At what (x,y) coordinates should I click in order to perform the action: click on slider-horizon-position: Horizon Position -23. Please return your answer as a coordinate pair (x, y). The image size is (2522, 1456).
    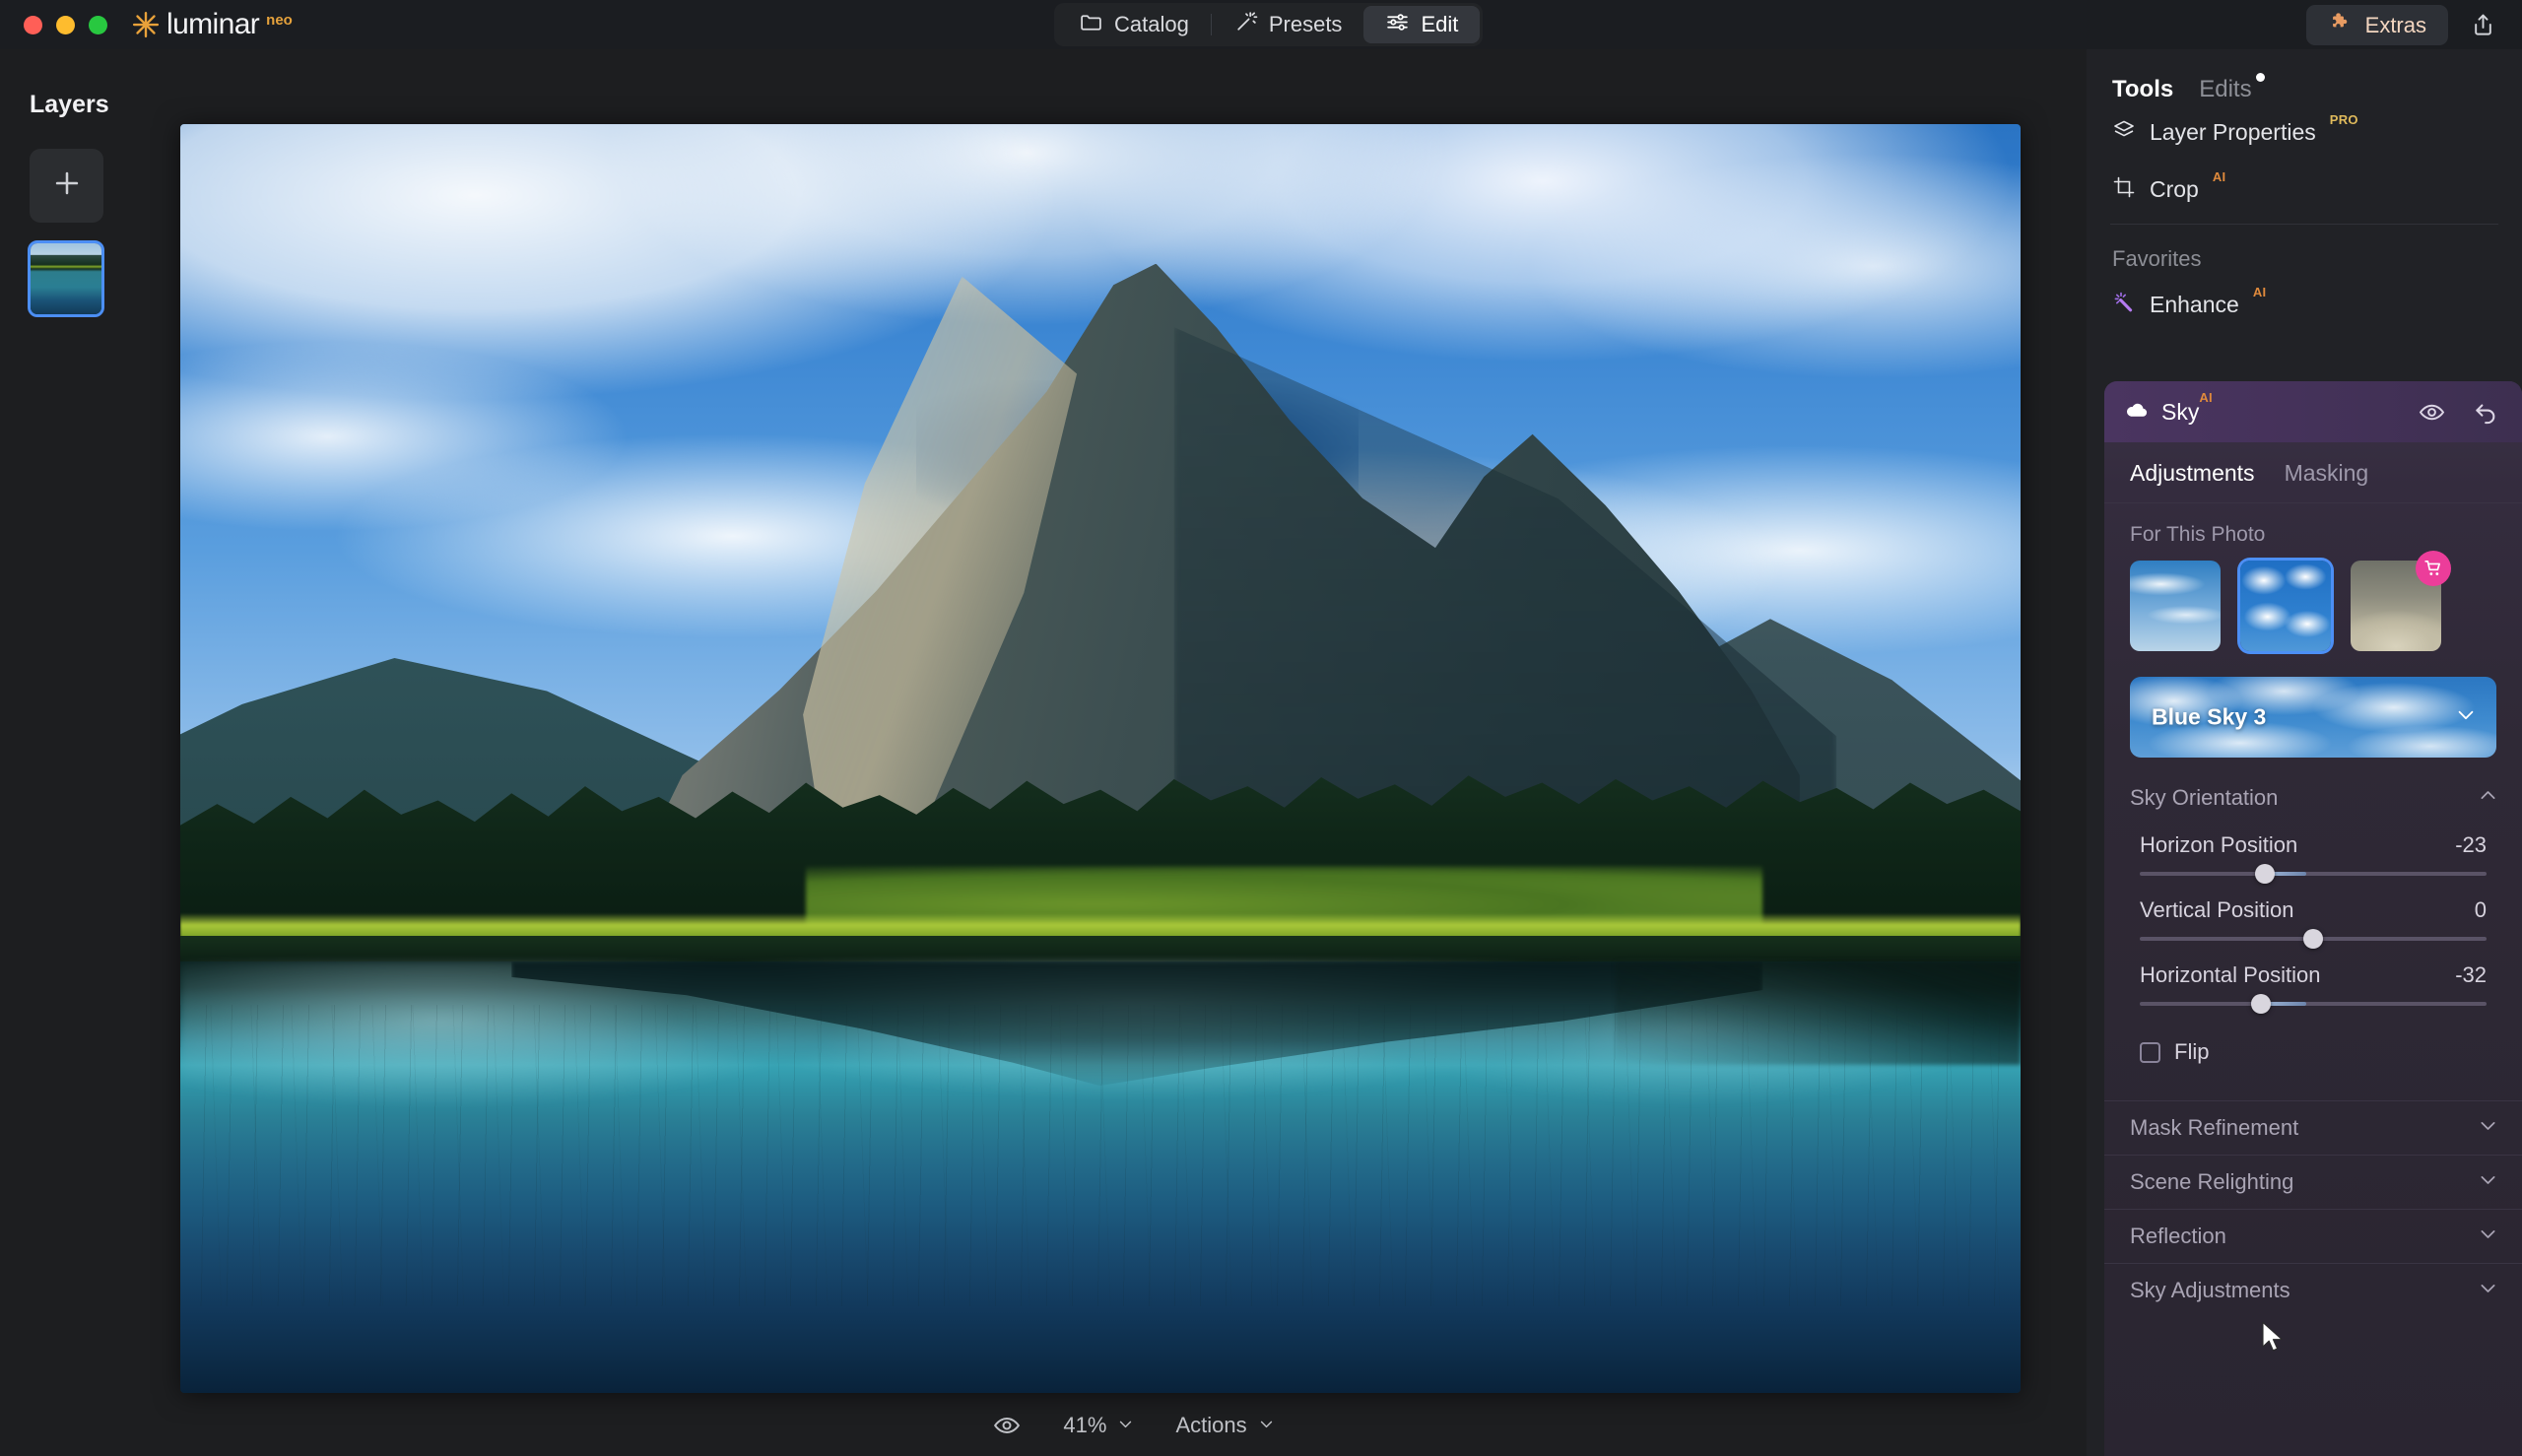
    Looking at the image, I should click on (2313, 847).